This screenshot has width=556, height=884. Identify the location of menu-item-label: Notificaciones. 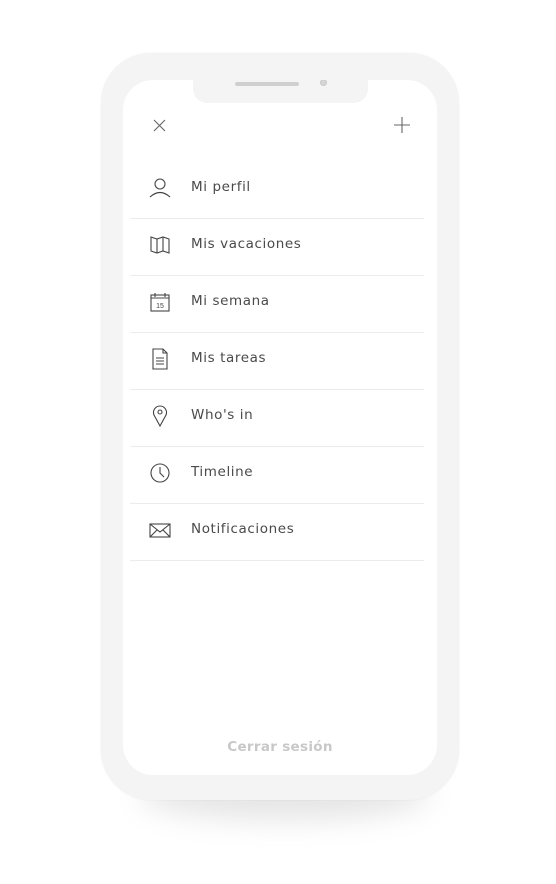
(243, 529).